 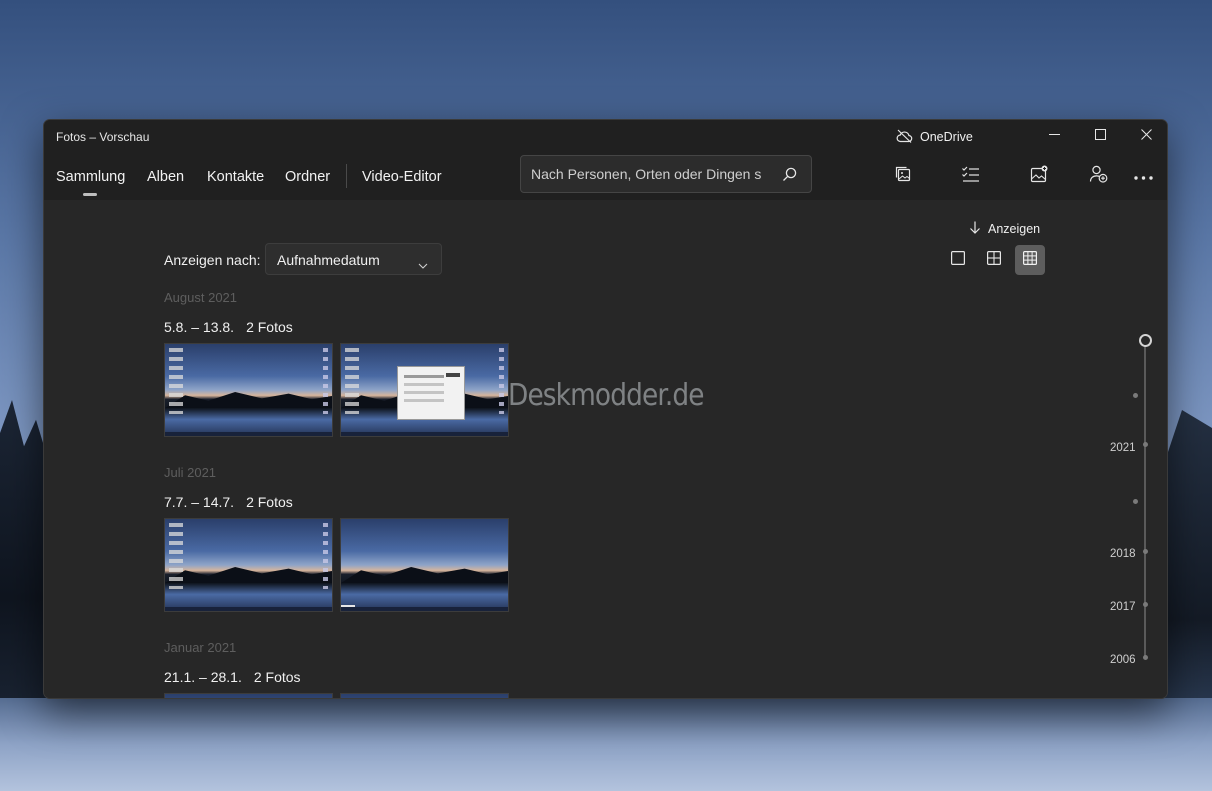 I want to click on view-single-button, so click(x=958, y=260).